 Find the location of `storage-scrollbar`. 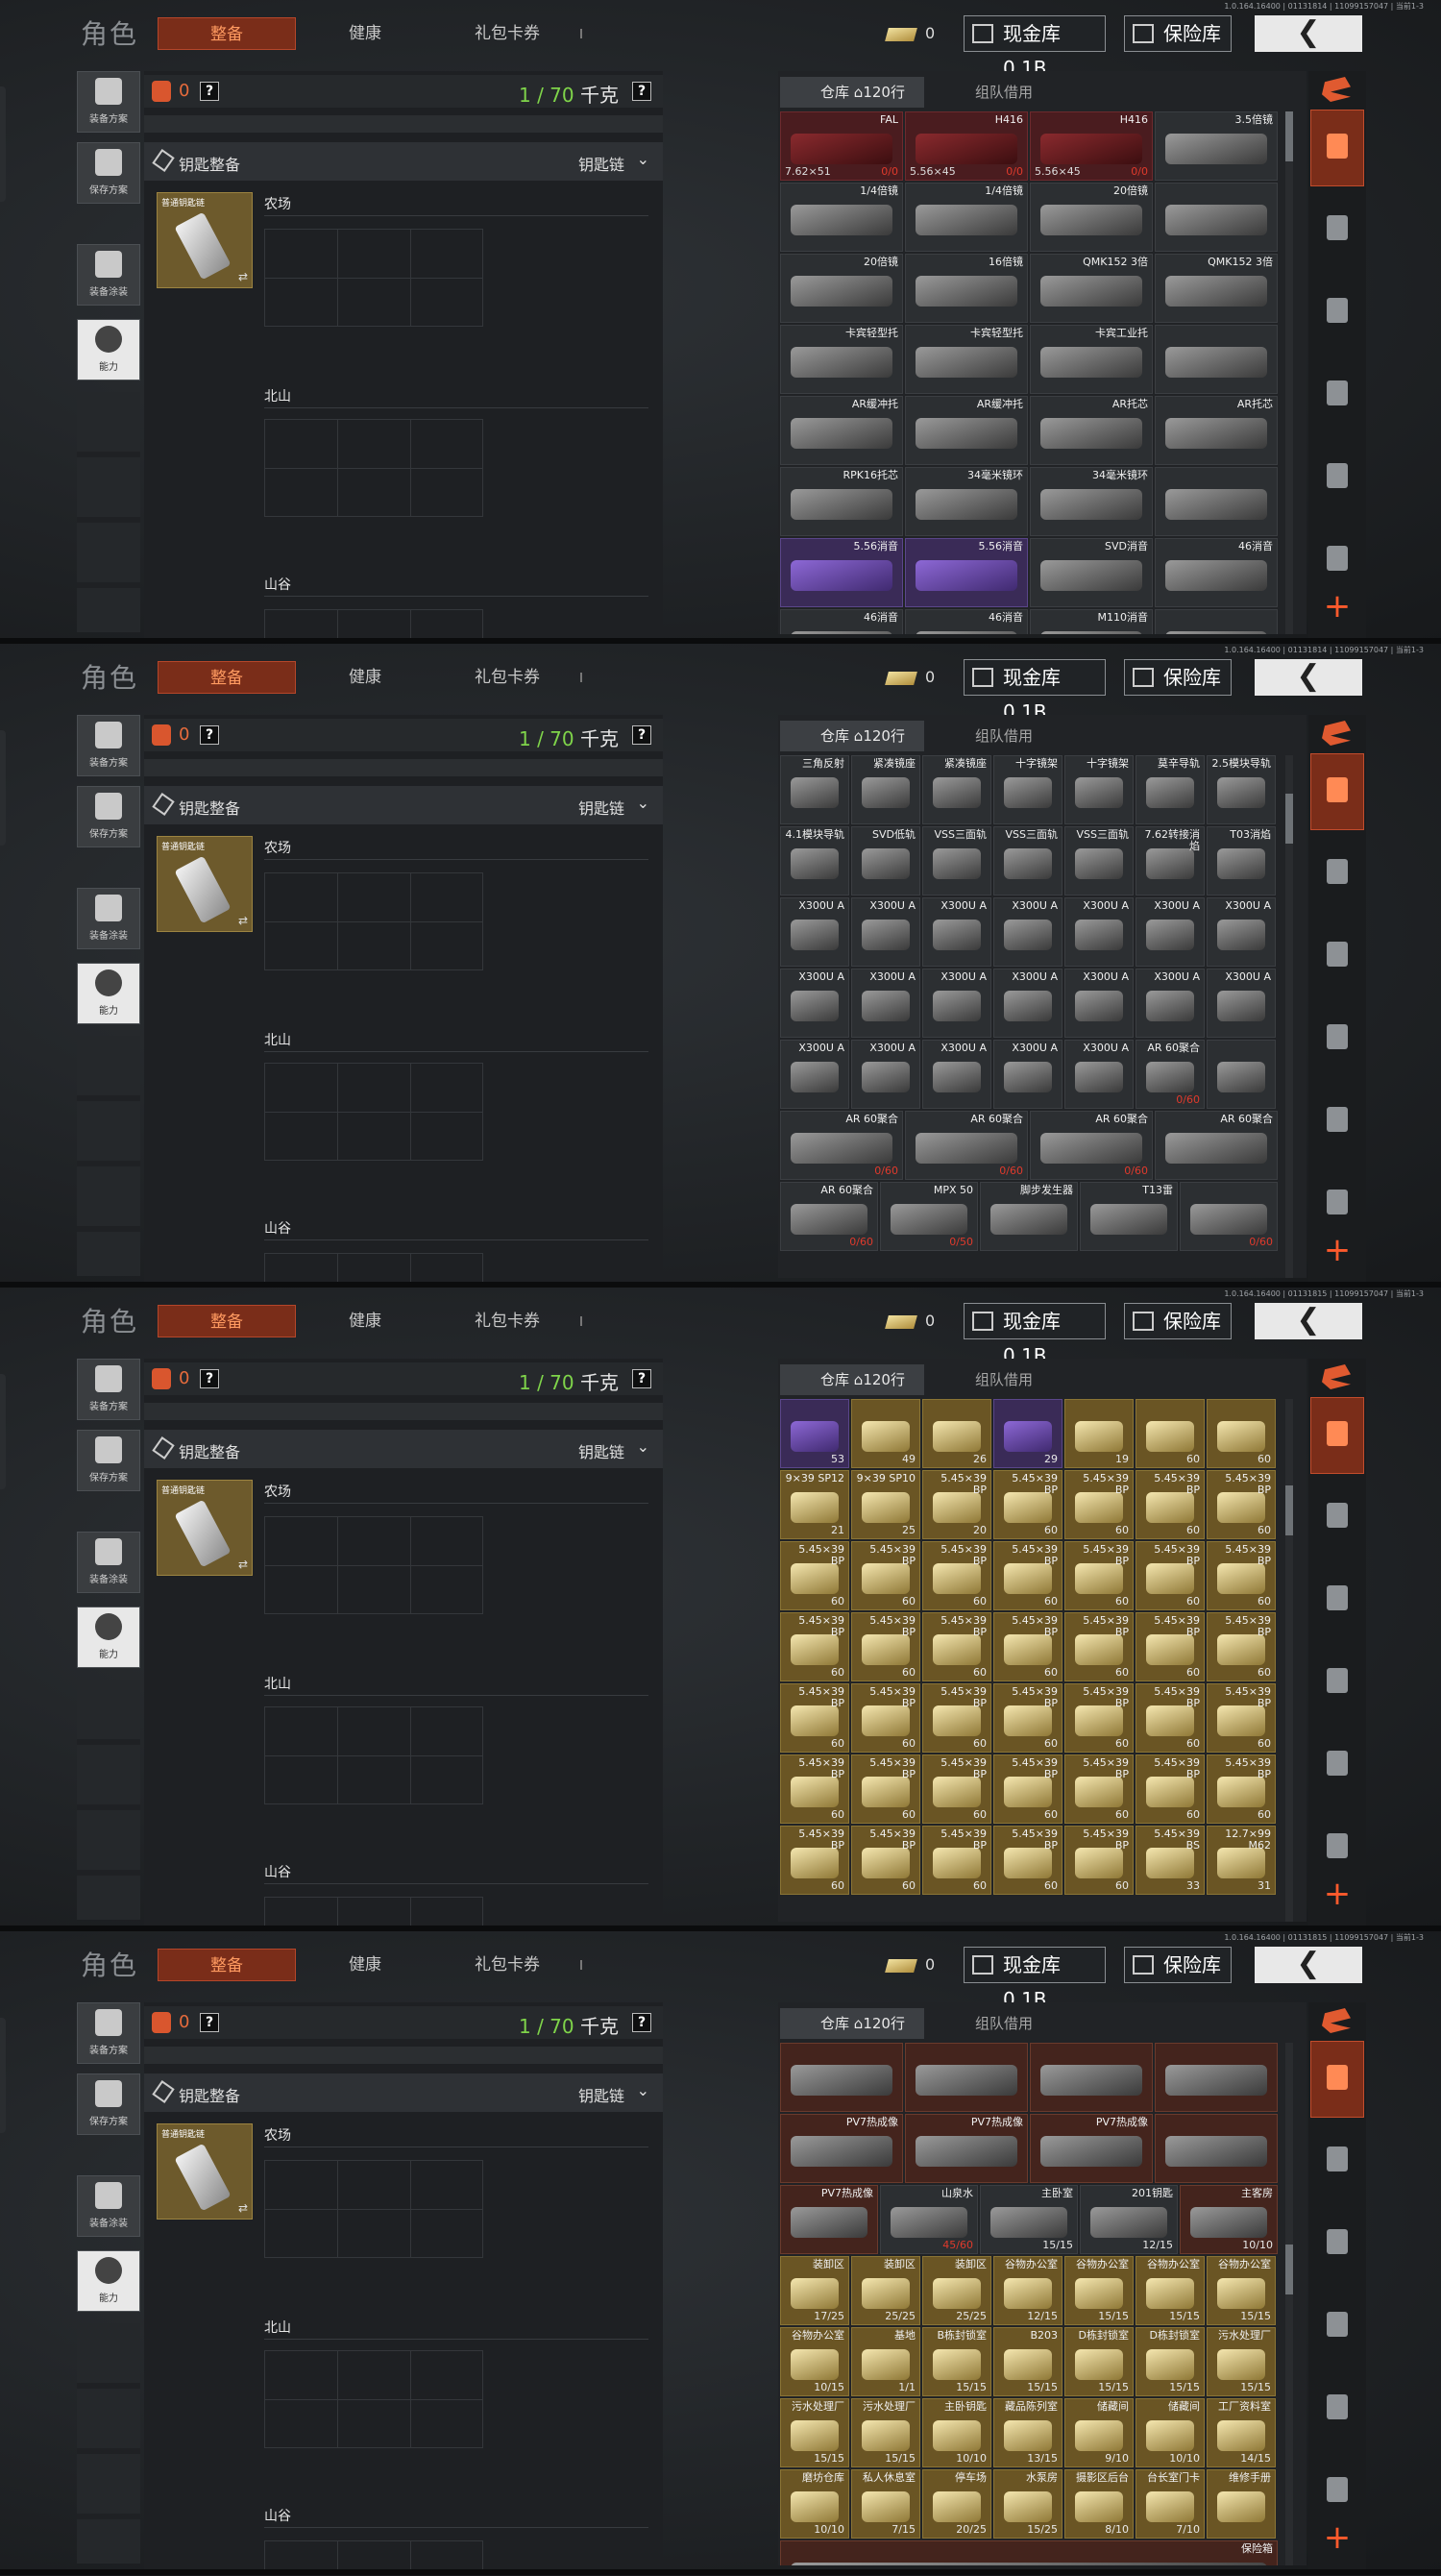

storage-scrollbar is located at coordinates (1289, 1016).